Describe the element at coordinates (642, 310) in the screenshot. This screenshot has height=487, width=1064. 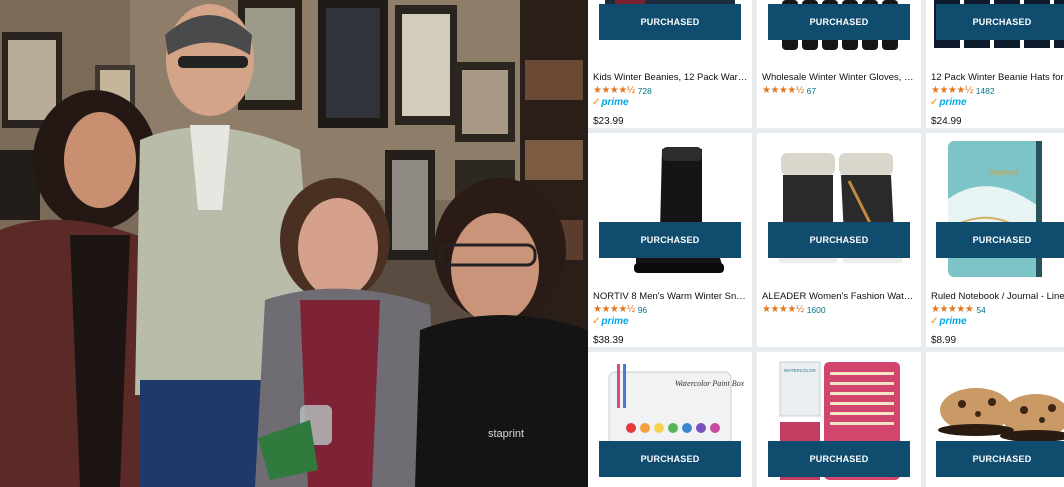
I see `review-count: 96` at that location.